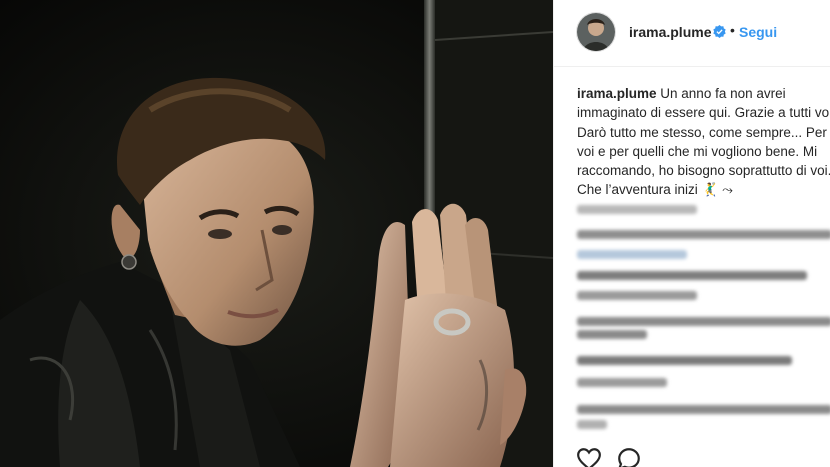 This screenshot has height=467, width=830. Describe the element at coordinates (702, 132) in the screenshot. I see `caption-line-3: Darò tutto me stesso, come sempre... Per` at that location.